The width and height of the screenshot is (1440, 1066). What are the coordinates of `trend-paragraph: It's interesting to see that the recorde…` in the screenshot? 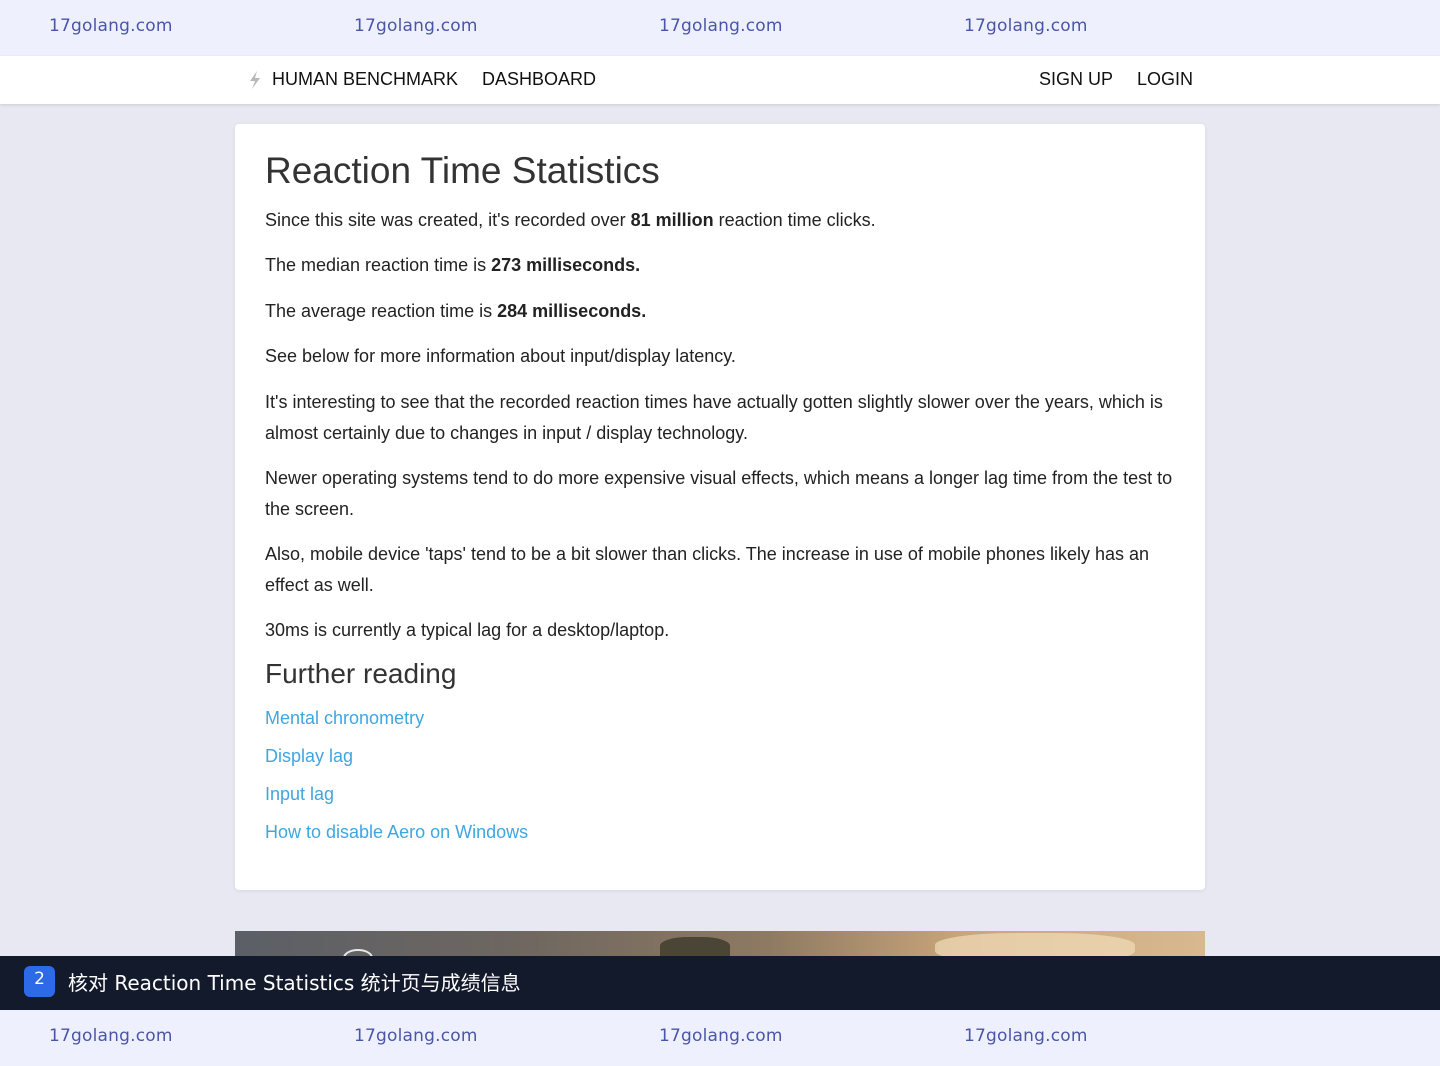 It's located at (714, 417).